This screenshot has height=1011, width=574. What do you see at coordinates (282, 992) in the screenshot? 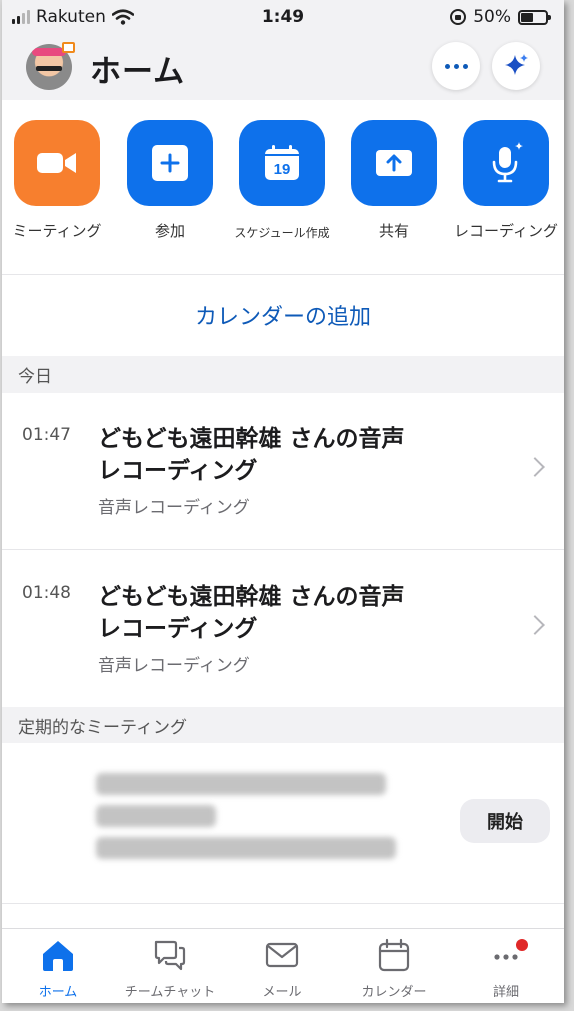
I see `tab-label: メール` at bounding box center [282, 992].